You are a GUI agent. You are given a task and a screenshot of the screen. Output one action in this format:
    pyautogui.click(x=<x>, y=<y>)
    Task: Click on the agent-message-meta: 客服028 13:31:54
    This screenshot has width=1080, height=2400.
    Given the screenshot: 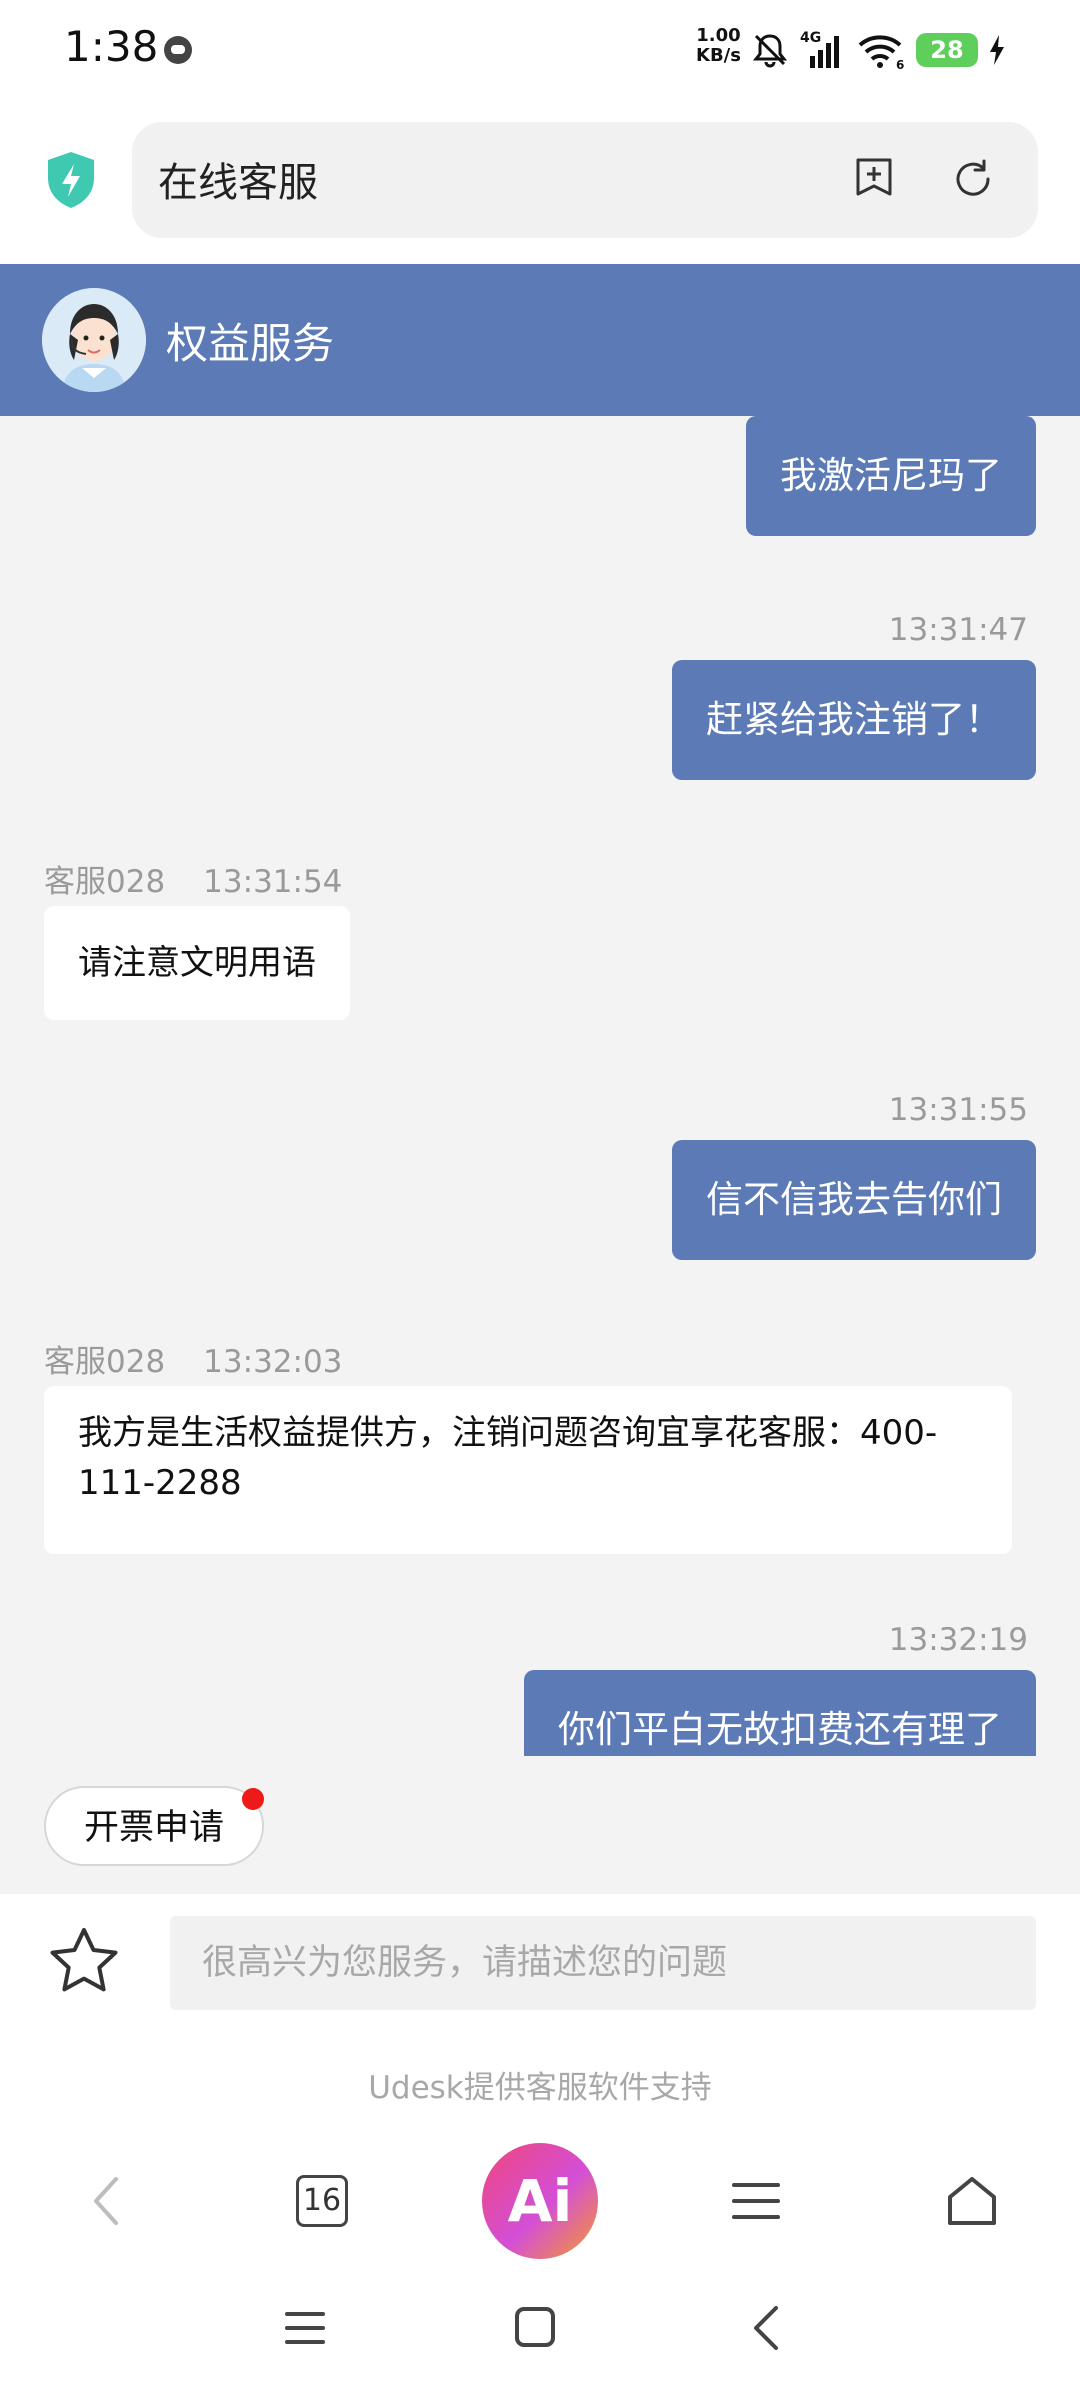 What is the action you would take?
    pyautogui.click(x=193, y=878)
    